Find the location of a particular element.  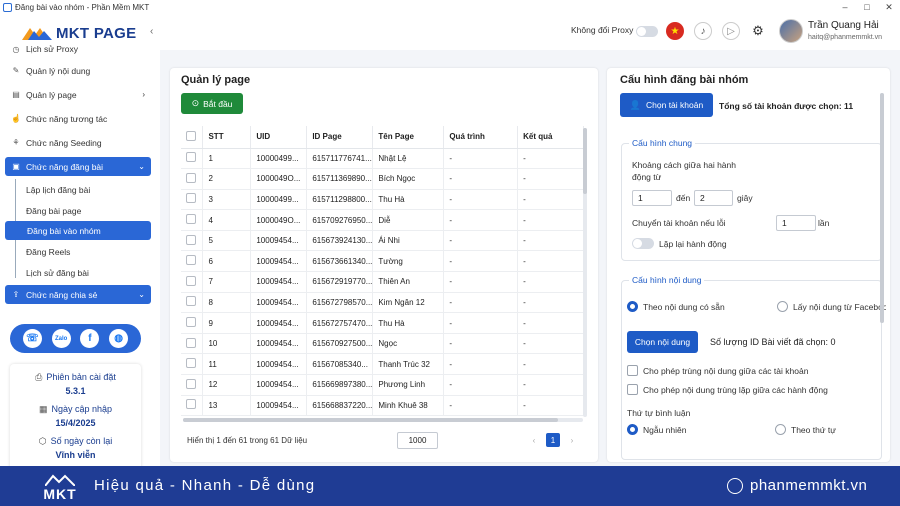

config-vscrollbar is located at coordinates (882, 208).